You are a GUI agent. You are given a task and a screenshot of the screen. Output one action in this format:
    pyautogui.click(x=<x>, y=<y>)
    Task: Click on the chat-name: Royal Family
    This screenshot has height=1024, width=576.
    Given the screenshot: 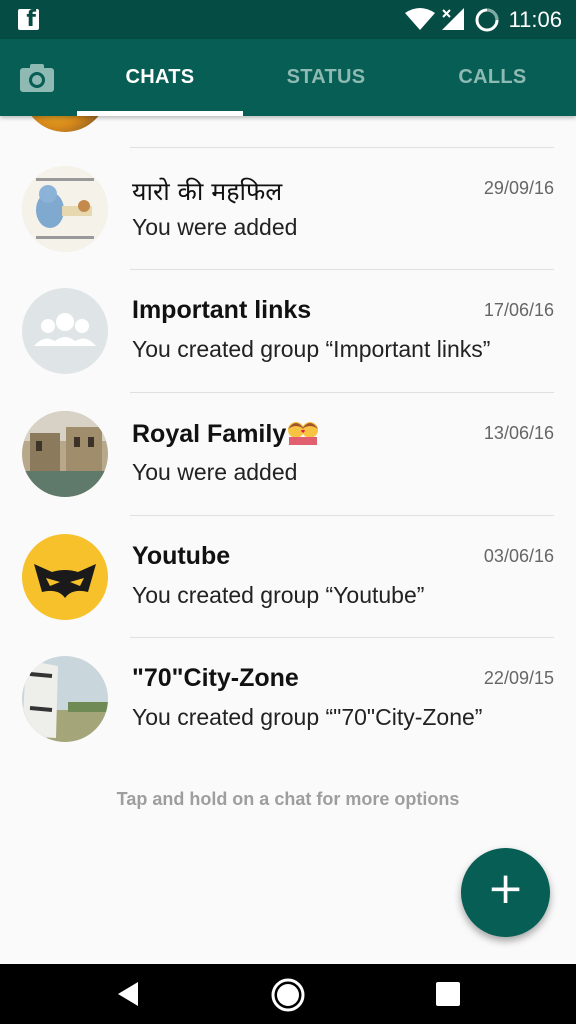 What is the action you would take?
    pyautogui.click(x=225, y=434)
    